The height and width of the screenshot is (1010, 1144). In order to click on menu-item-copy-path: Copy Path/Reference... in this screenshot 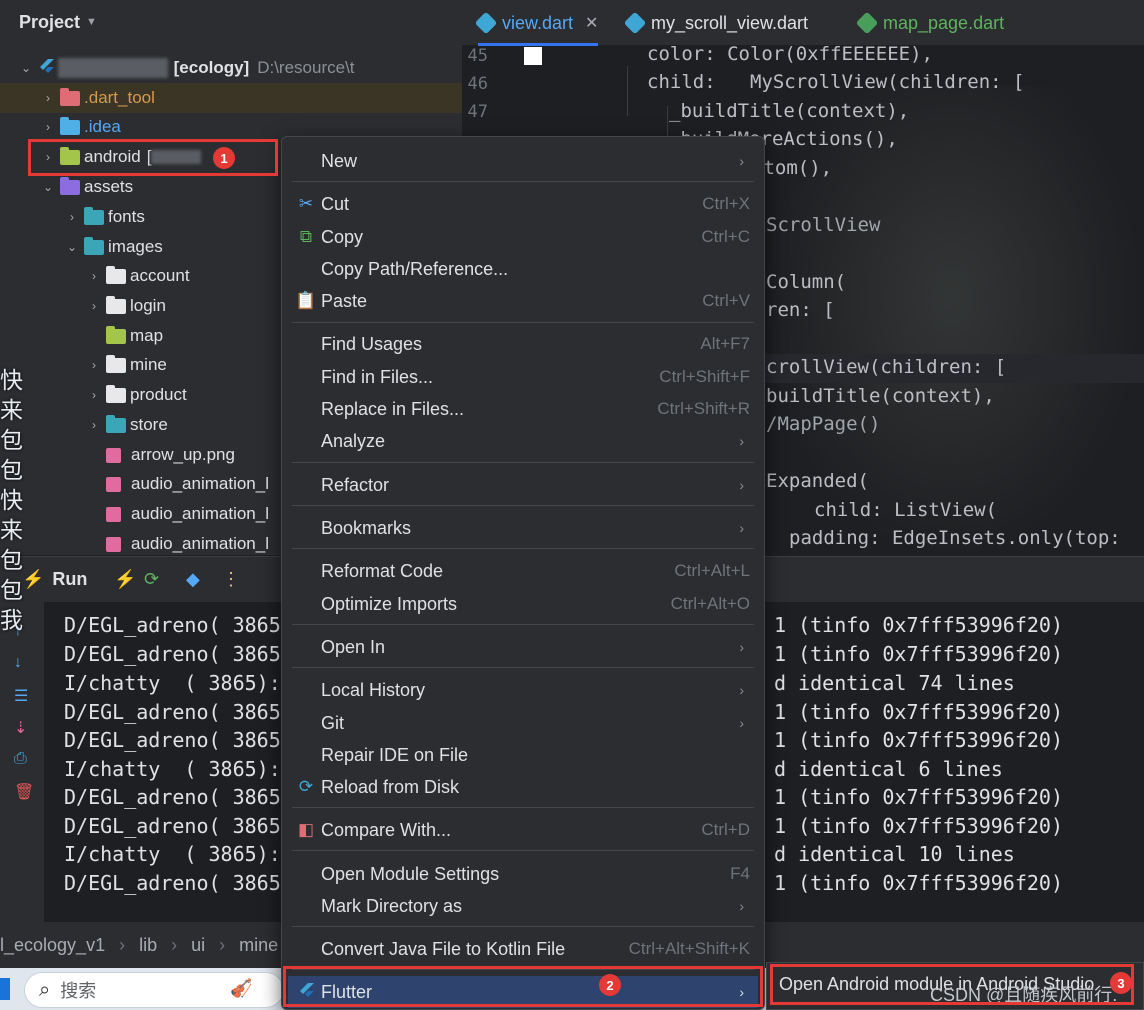, I will do `click(523, 269)`.